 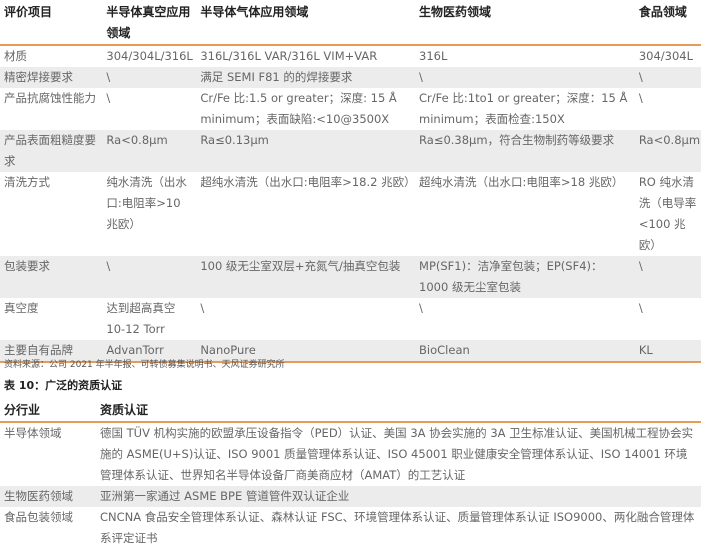 I want to click on header-cell: 生物医药领域, so click(x=455, y=12).